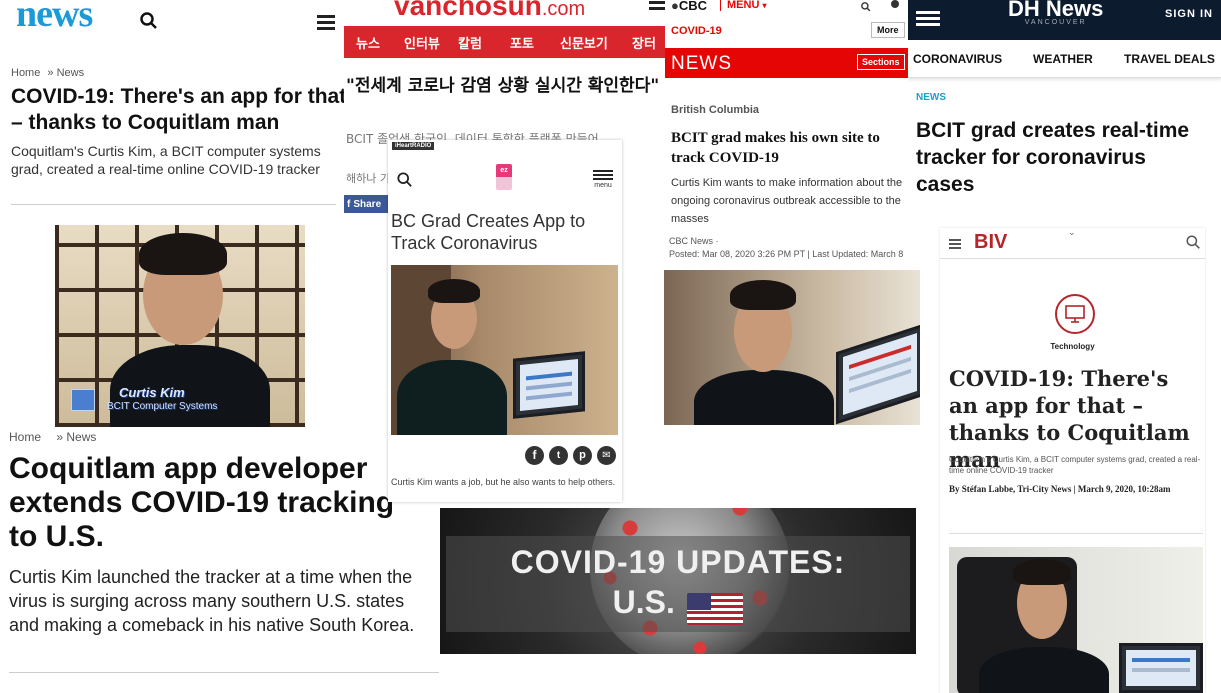  What do you see at coordinates (558, 455) in the screenshot?
I see `twitter-icon: t` at bounding box center [558, 455].